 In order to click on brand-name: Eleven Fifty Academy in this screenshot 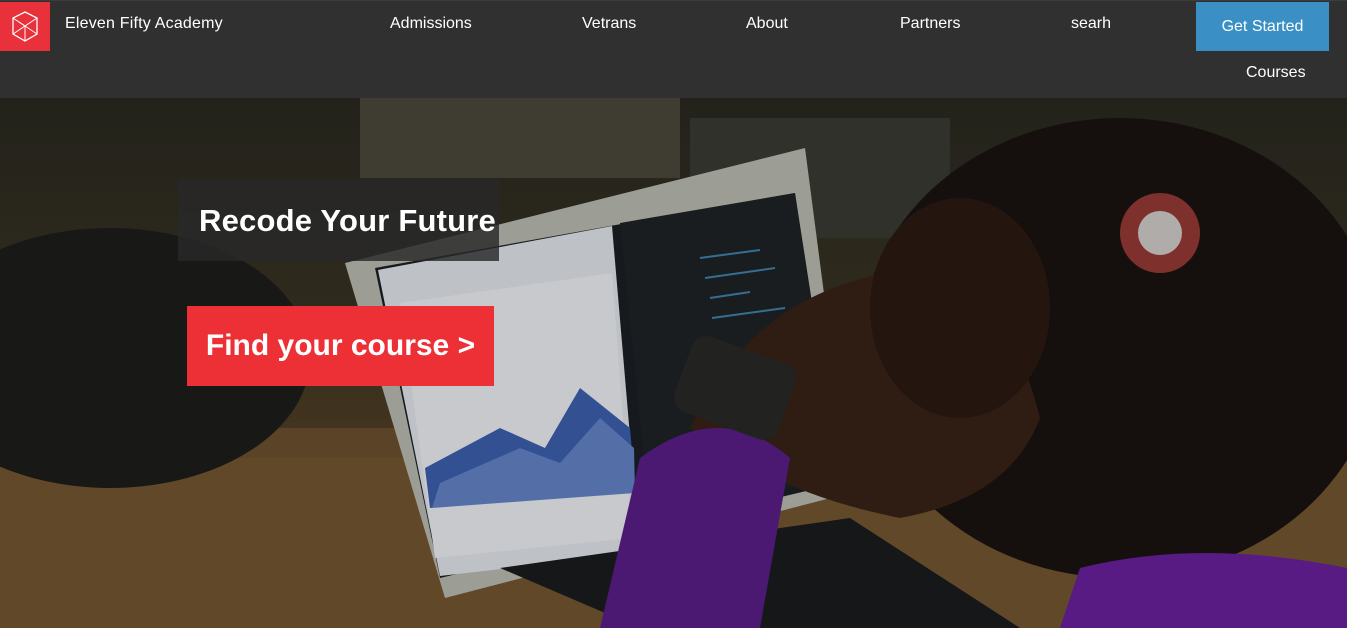, I will do `click(144, 24)`.